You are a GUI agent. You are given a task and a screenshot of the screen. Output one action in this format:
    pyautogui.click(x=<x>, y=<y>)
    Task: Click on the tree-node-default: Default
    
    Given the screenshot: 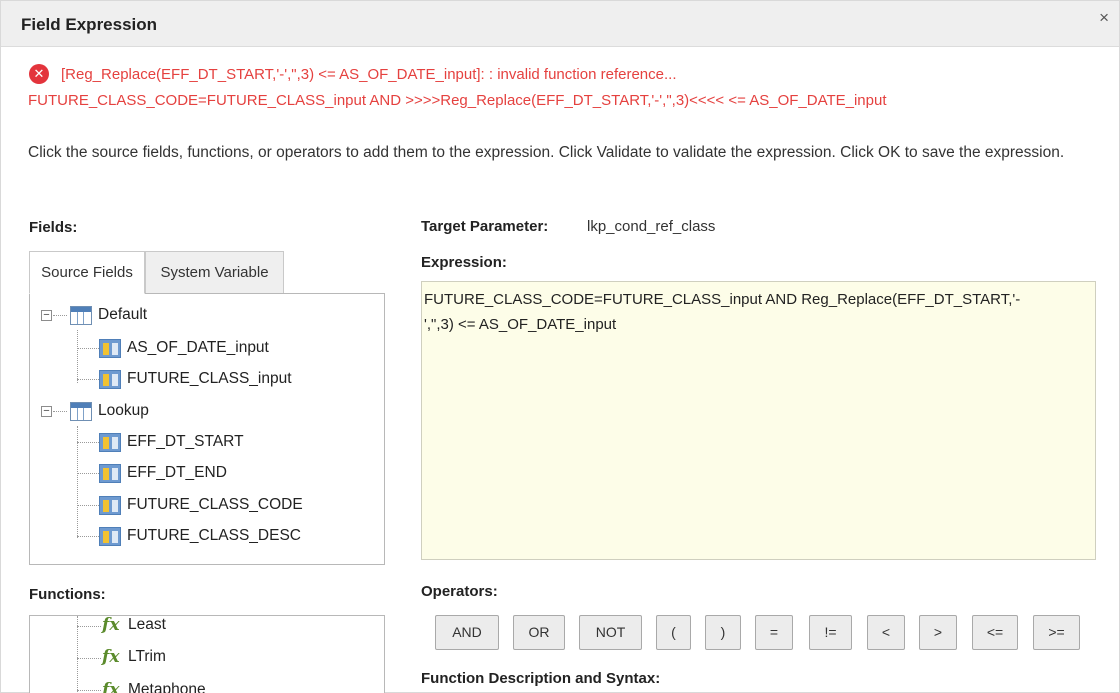 What is the action you would take?
    pyautogui.click(x=108, y=315)
    